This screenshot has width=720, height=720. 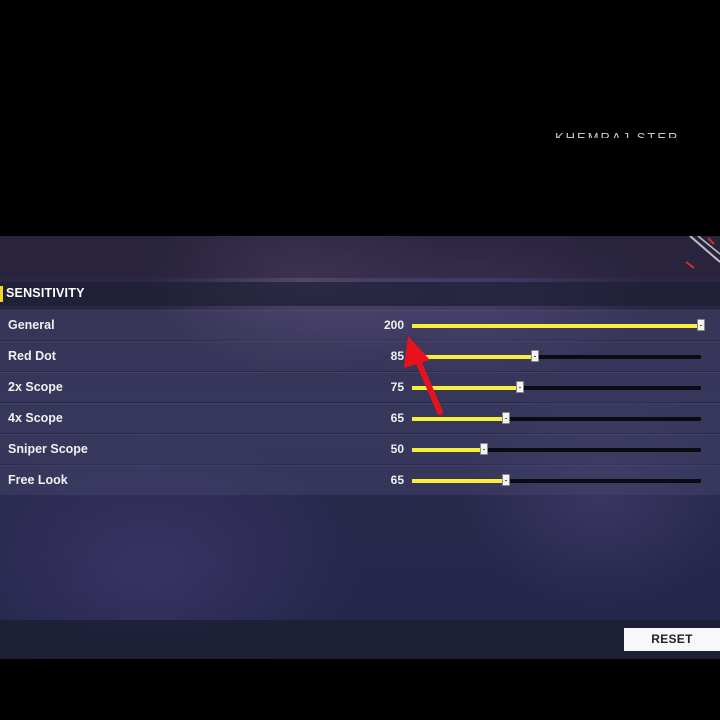 I want to click on setting-row-sniper-scope: Sniper Scope 50, so click(x=360, y=449).